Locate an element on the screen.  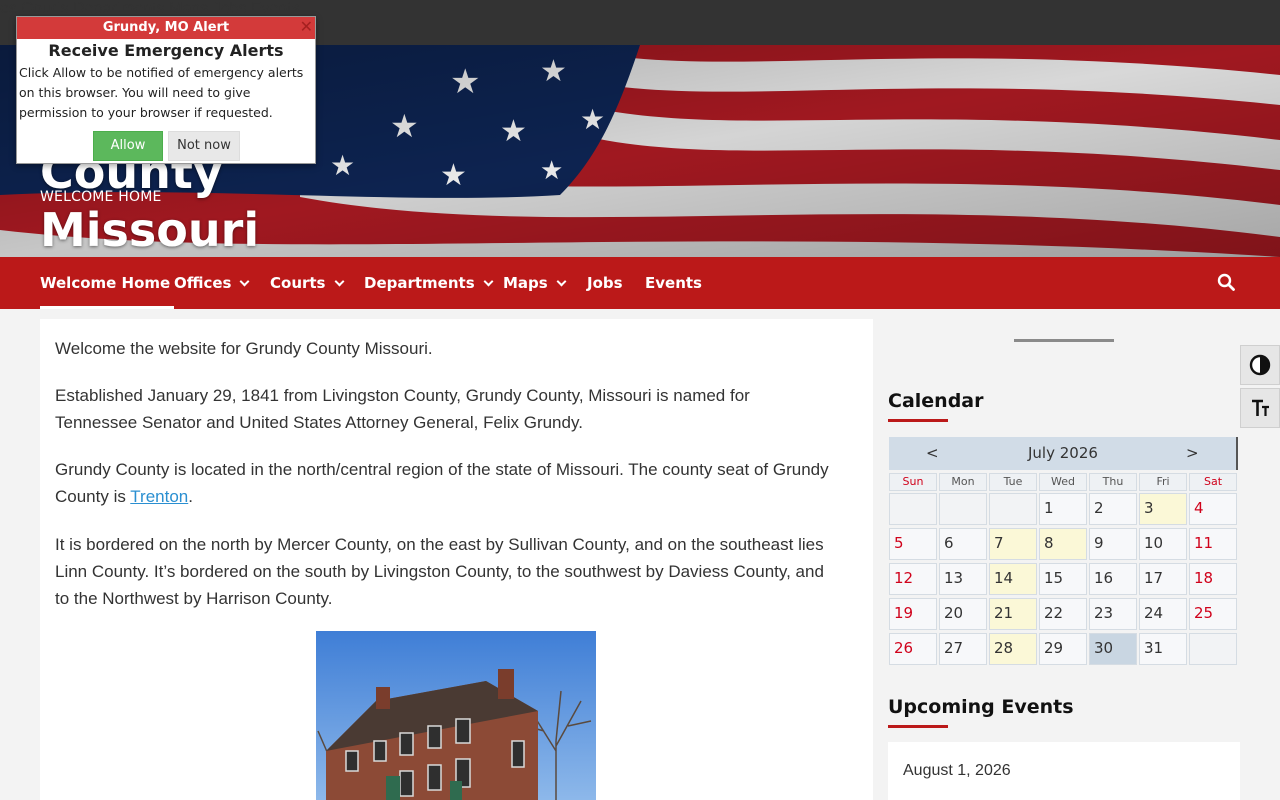
calendar-day-5: 5 is located at coordinates (913, 544).